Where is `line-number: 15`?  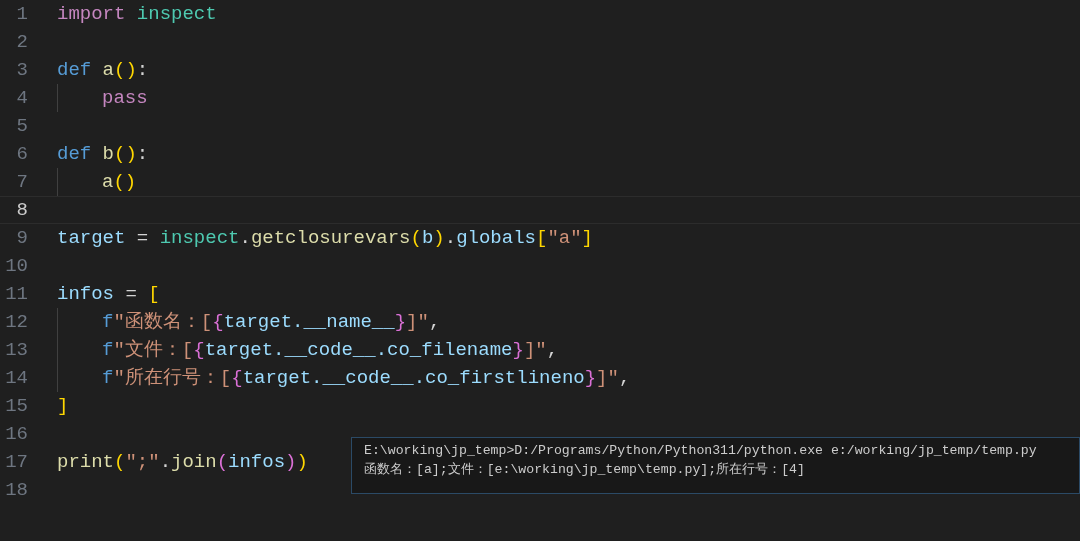
line-number: 15 is located at coordinates (16, 406).